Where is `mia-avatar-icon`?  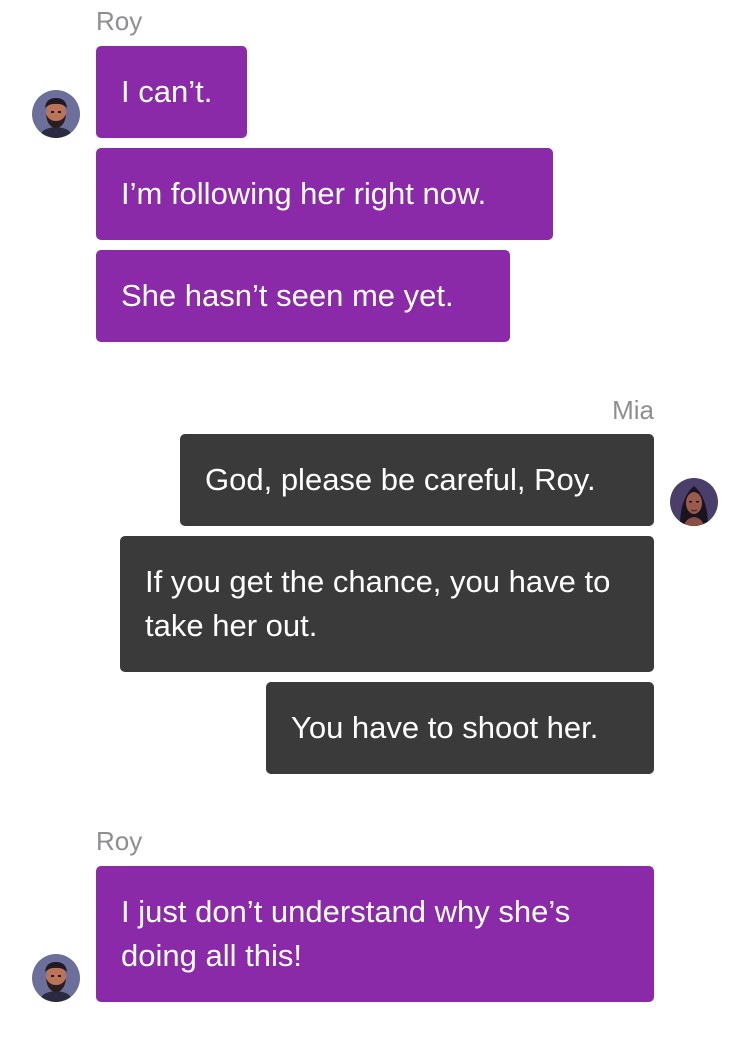 mia-avatar-icon is located at coordinates (694, 502).